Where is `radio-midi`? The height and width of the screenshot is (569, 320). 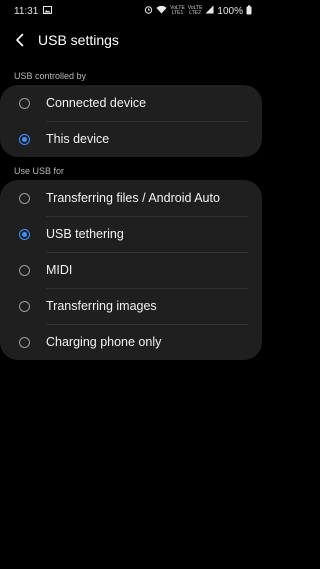
radio-midi is located at coordinates (24, 270).